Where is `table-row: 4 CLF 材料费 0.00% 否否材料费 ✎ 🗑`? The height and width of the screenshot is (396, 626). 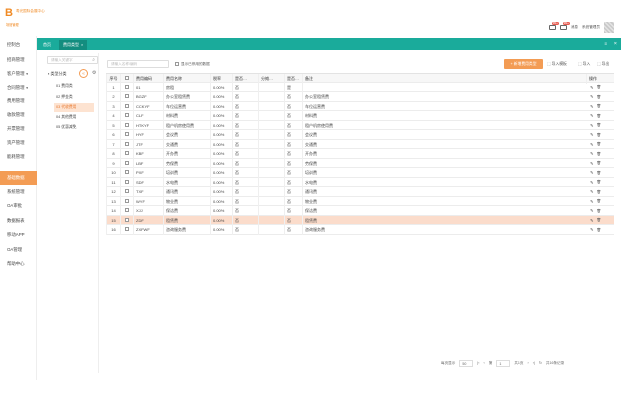 table-row: 4 CLF 材料费 0.00% 否否材料费 ✎ 🗑 is located at coordinates (360, 116).